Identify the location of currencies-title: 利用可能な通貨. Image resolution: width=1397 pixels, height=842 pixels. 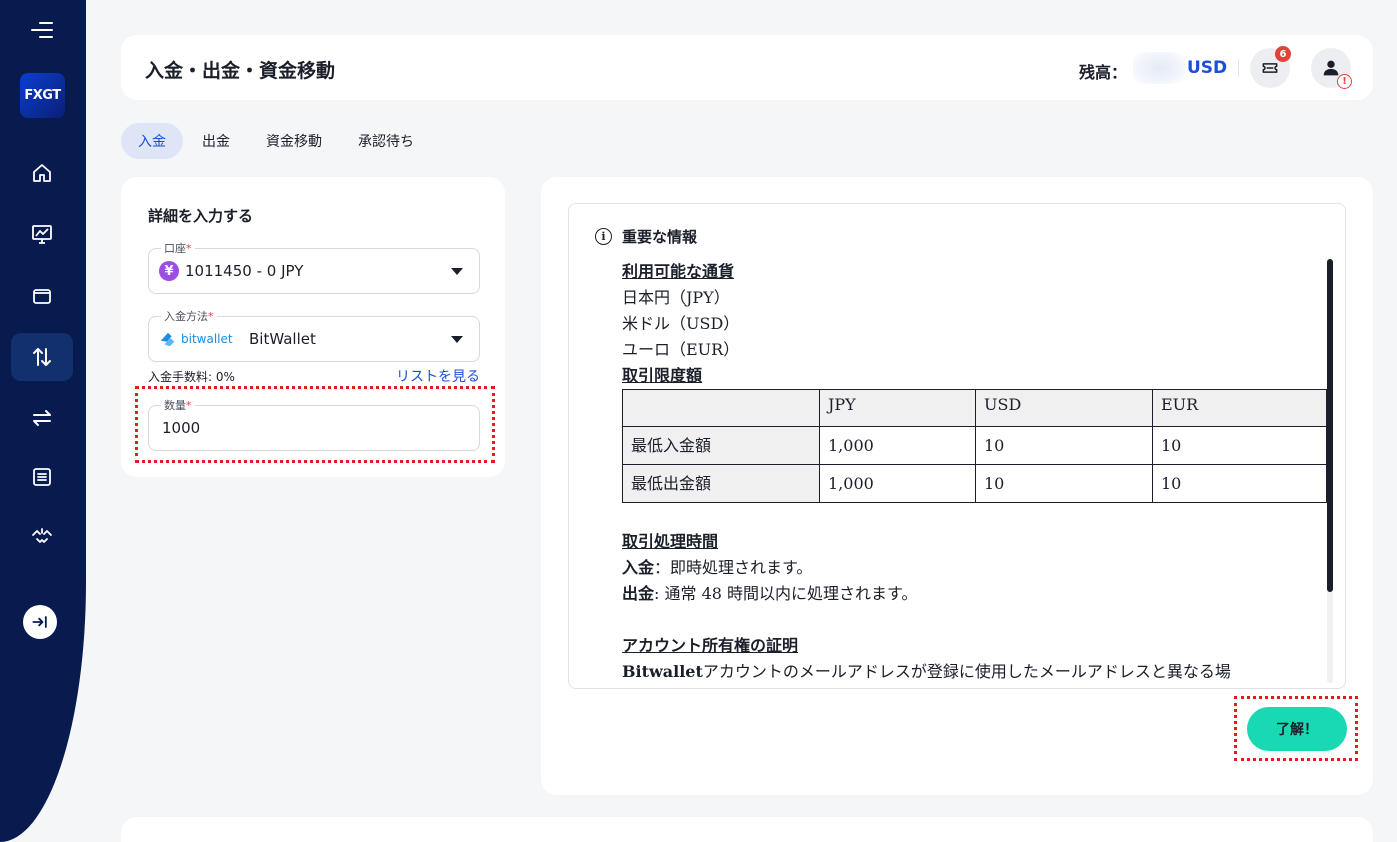
(678, 271).